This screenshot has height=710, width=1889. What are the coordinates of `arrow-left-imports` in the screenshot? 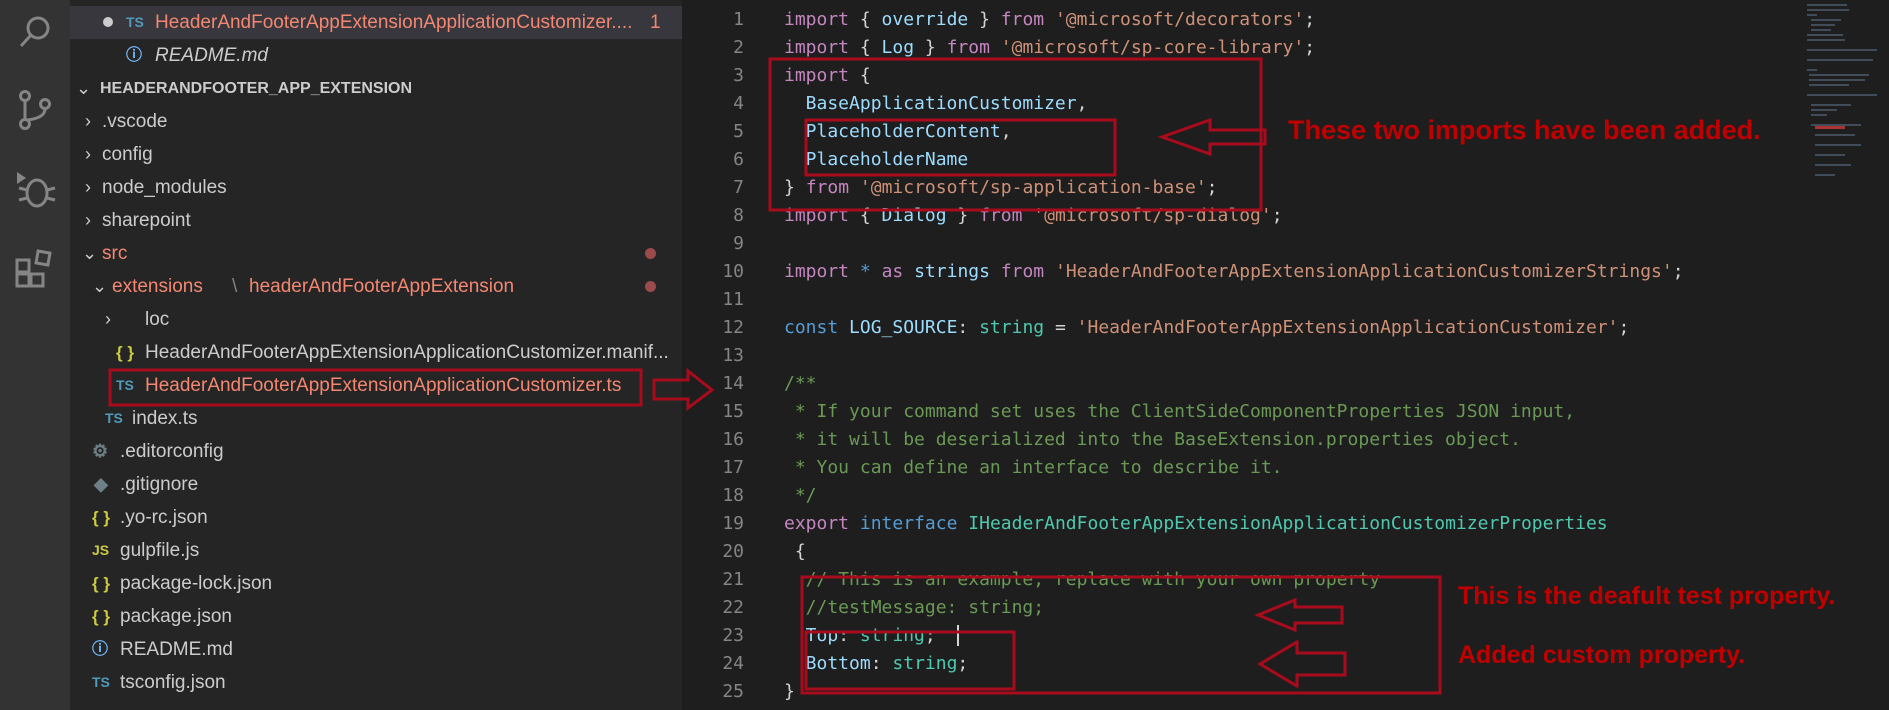 It's located at (1212, 137).